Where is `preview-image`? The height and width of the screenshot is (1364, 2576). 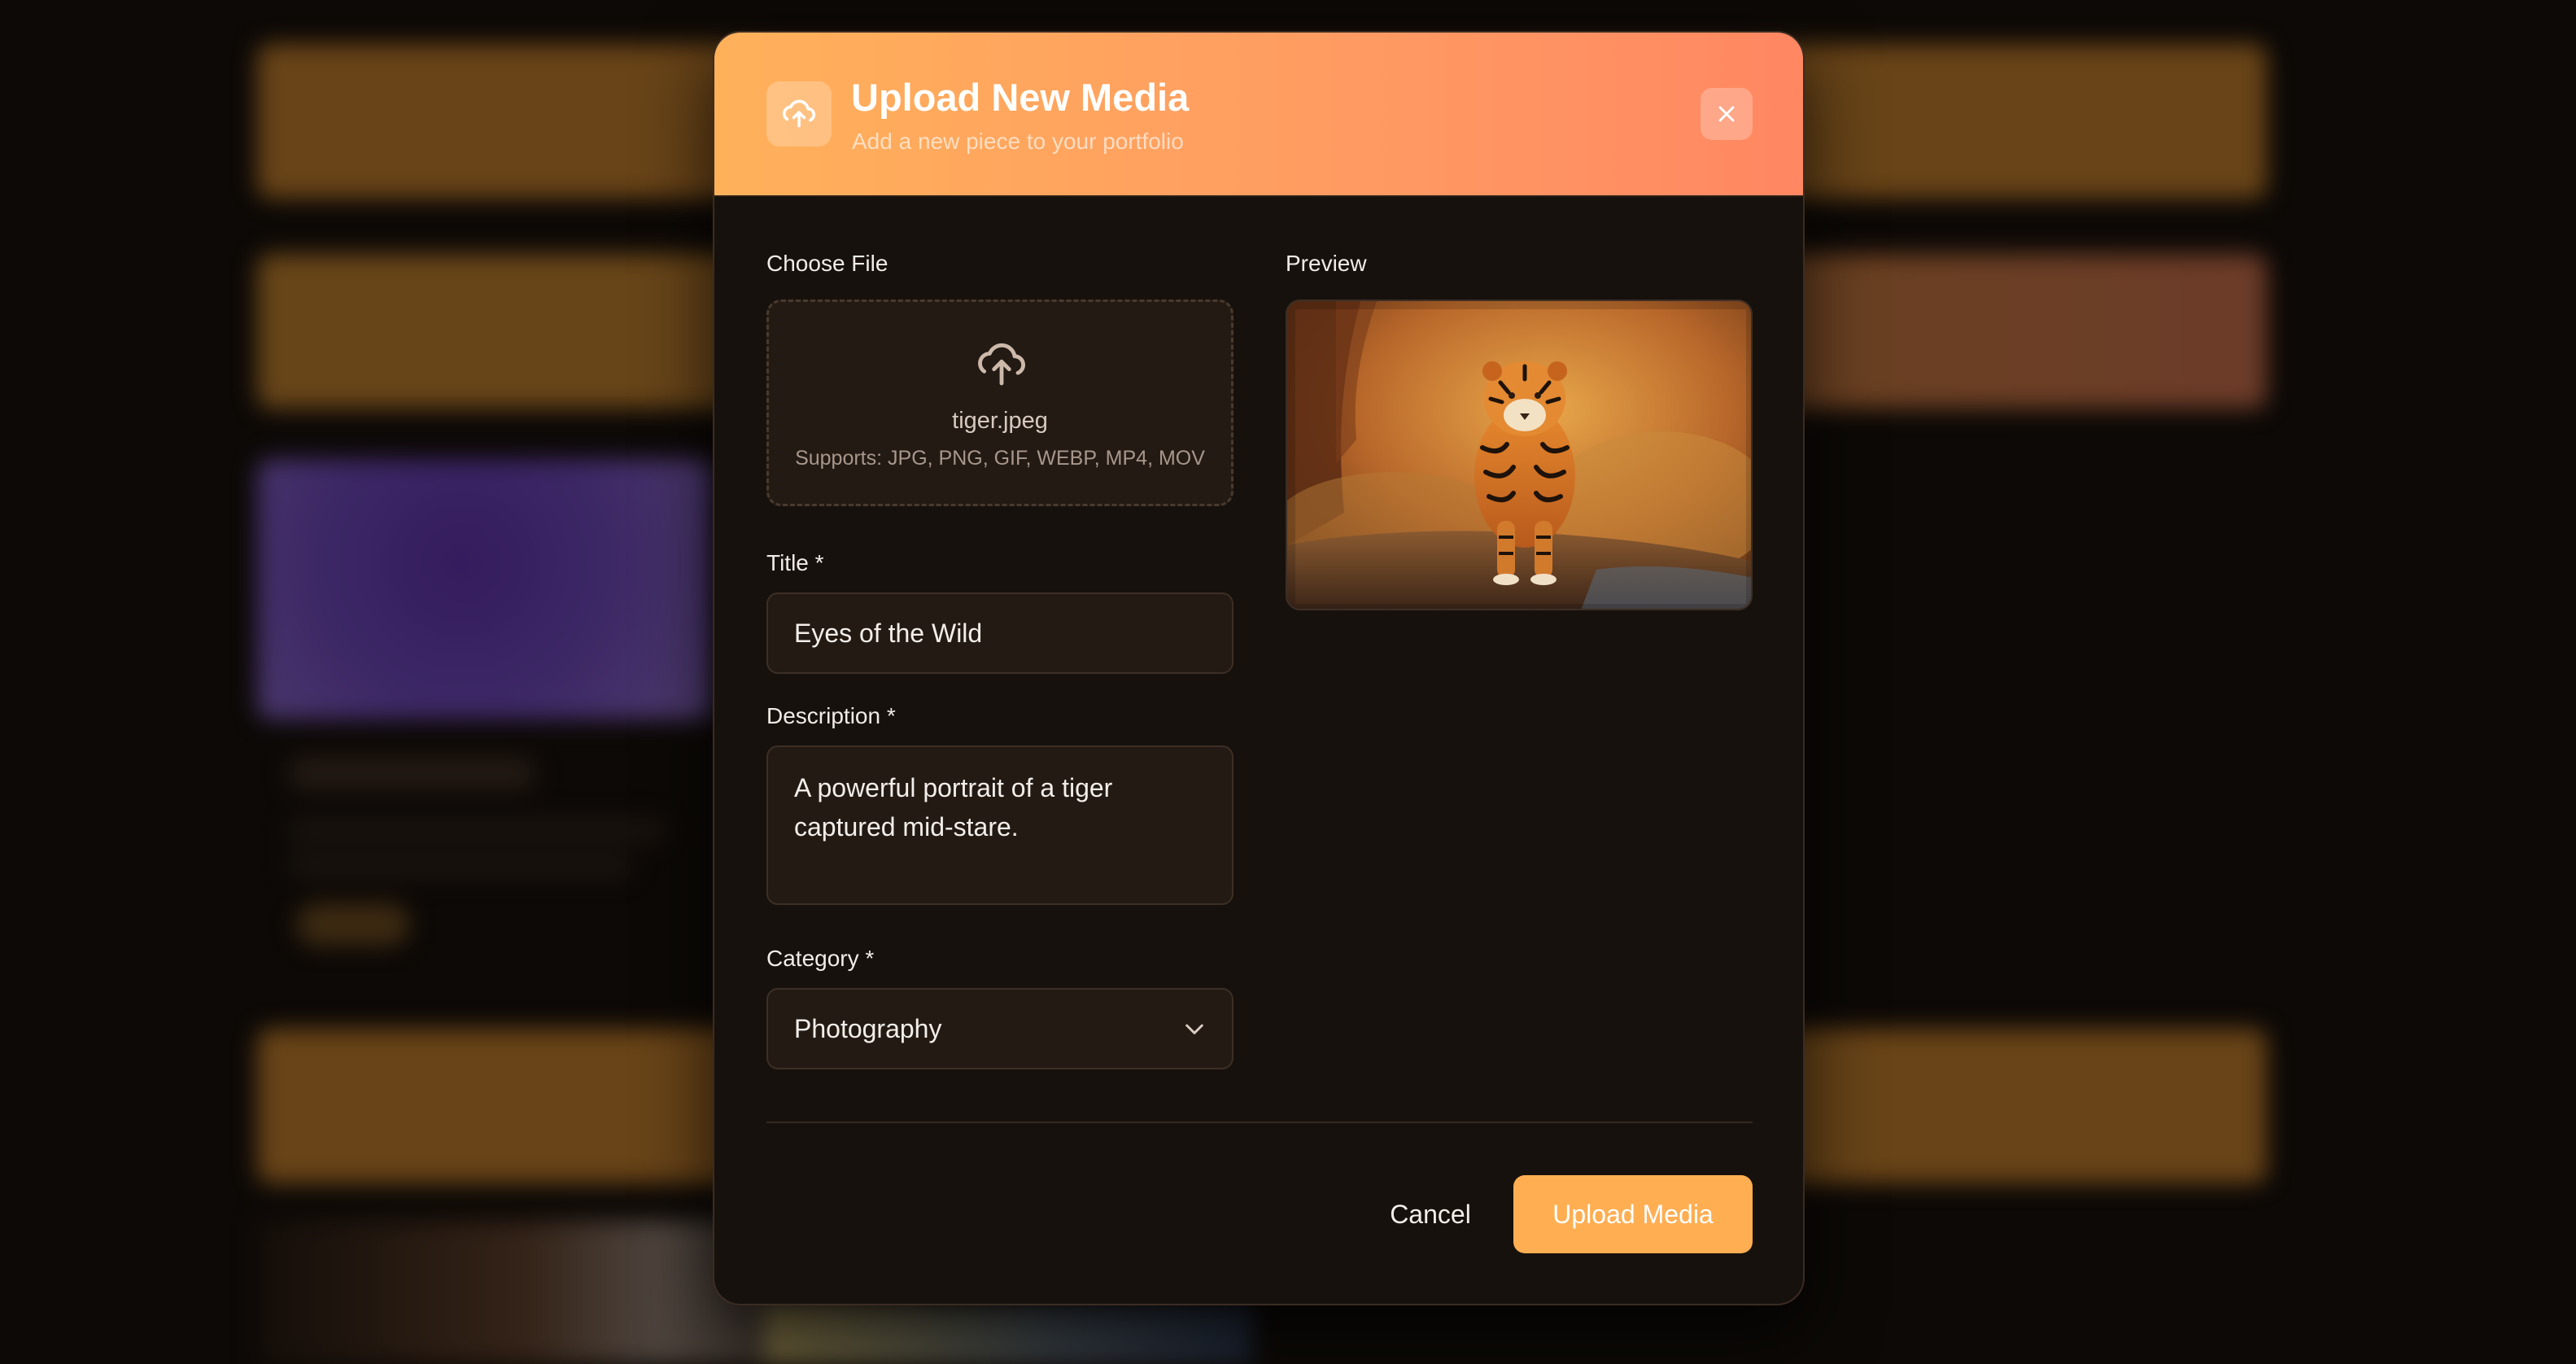 preview-image is located at coordinates (1519, 455).